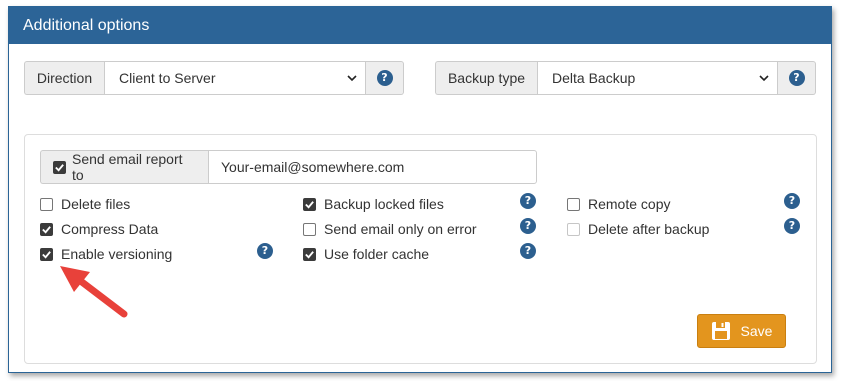  Describe the element at coordinates (528, 251) in the screenshot. I see `use-folder-cache-help-icon: ?` at that location.